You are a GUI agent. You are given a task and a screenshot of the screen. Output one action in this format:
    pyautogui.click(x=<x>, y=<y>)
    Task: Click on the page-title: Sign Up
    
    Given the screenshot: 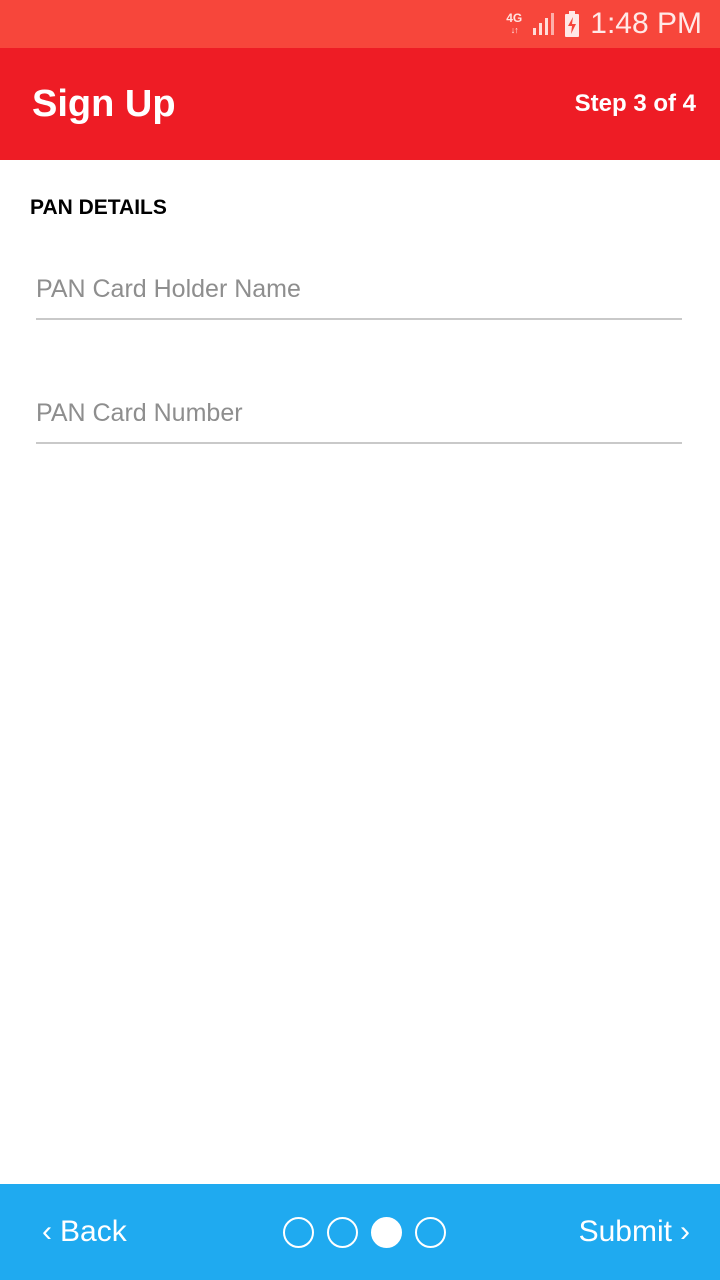 What is the action you would take?
    pyautogui.click(x=104, y=103)
    